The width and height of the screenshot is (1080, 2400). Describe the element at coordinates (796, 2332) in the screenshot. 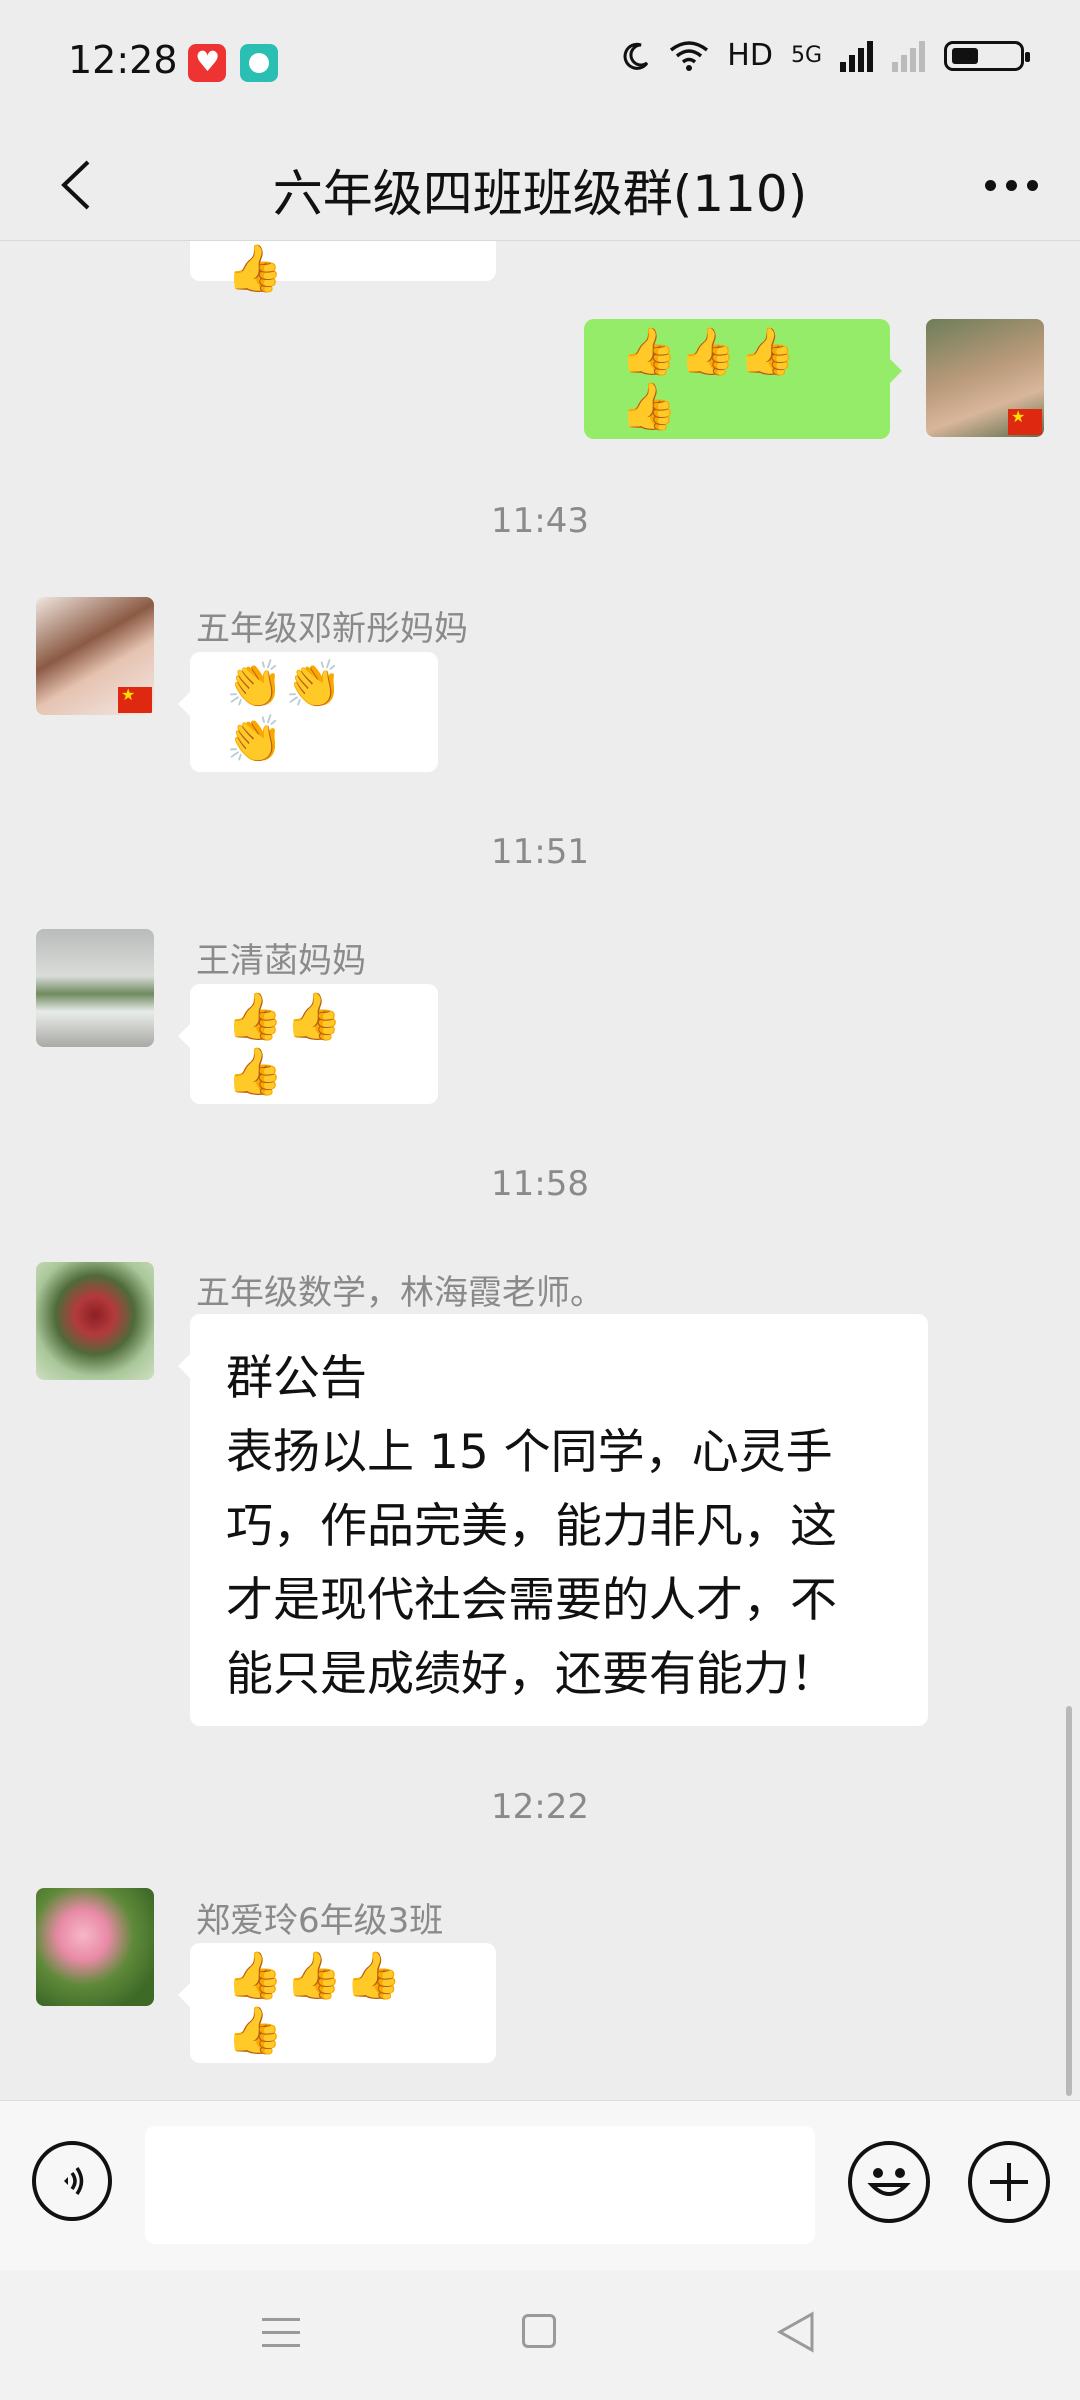

I see `system-back-icon` at that location.